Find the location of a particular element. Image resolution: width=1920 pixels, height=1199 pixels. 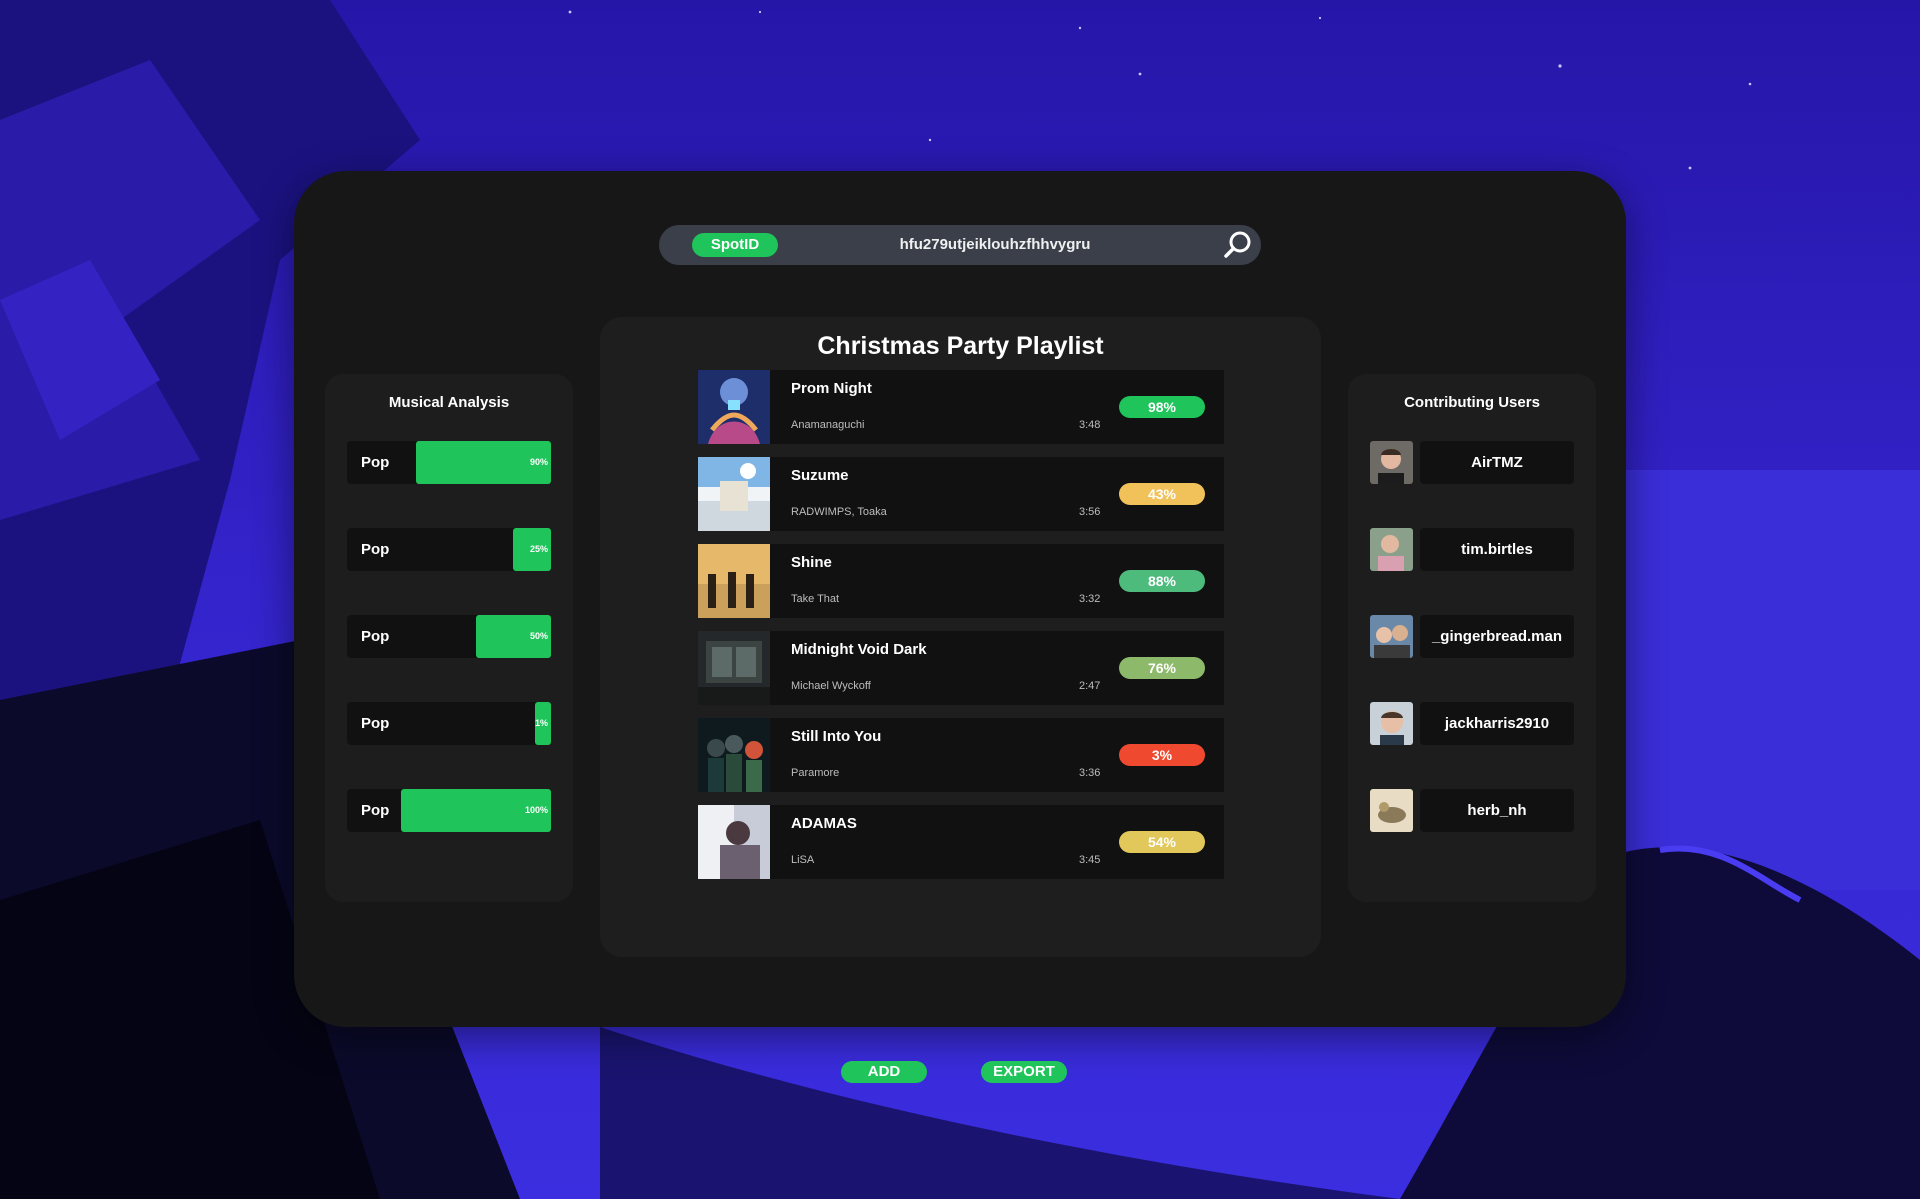

username: _gingerbread.man is located at coordinates (1497, 636).